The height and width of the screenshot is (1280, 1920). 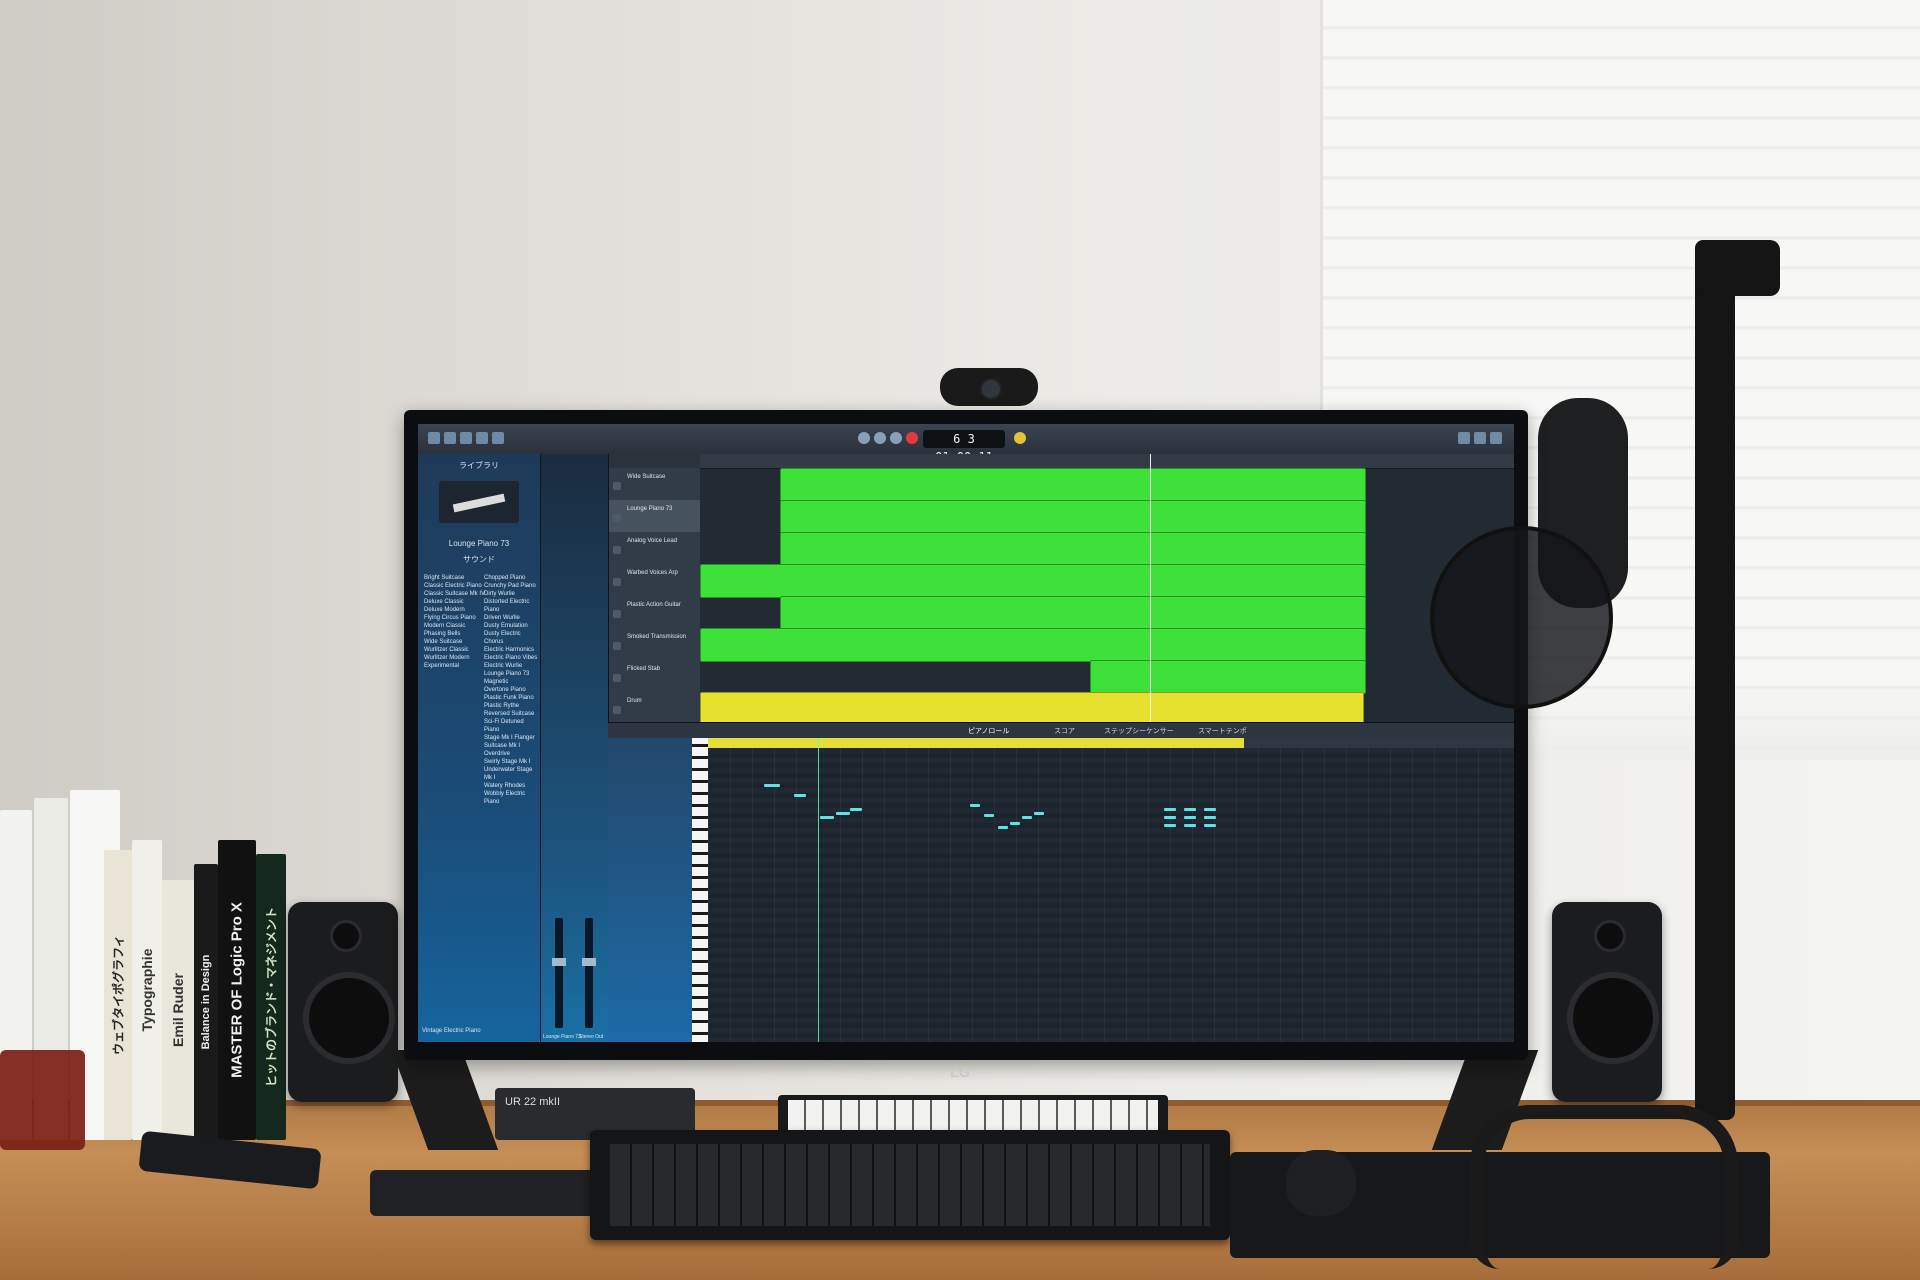 What do you see at coordinates (1222, 731) in the screenshot?
I see `tab-smart-tempo: スマートテンポ` at bounding box center [1222, 731].